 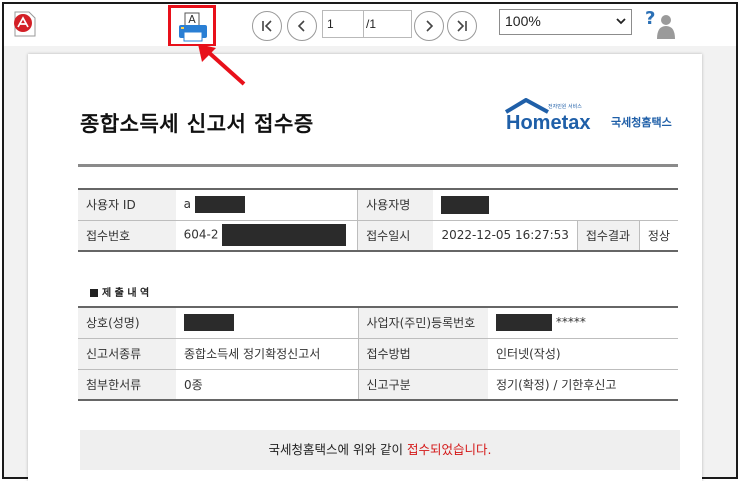 I want to click on receipt-date-label: 접수일시, so click(x=395, y=236).